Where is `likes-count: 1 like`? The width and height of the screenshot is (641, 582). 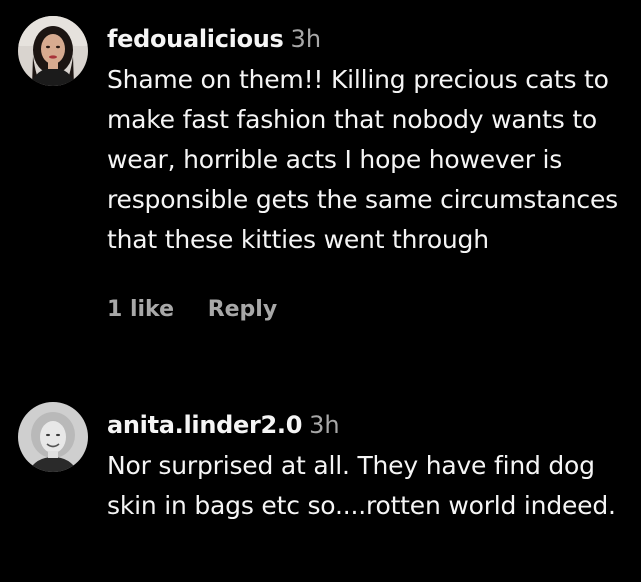
likes-count: 1 like is located at coordinates (140, 309).